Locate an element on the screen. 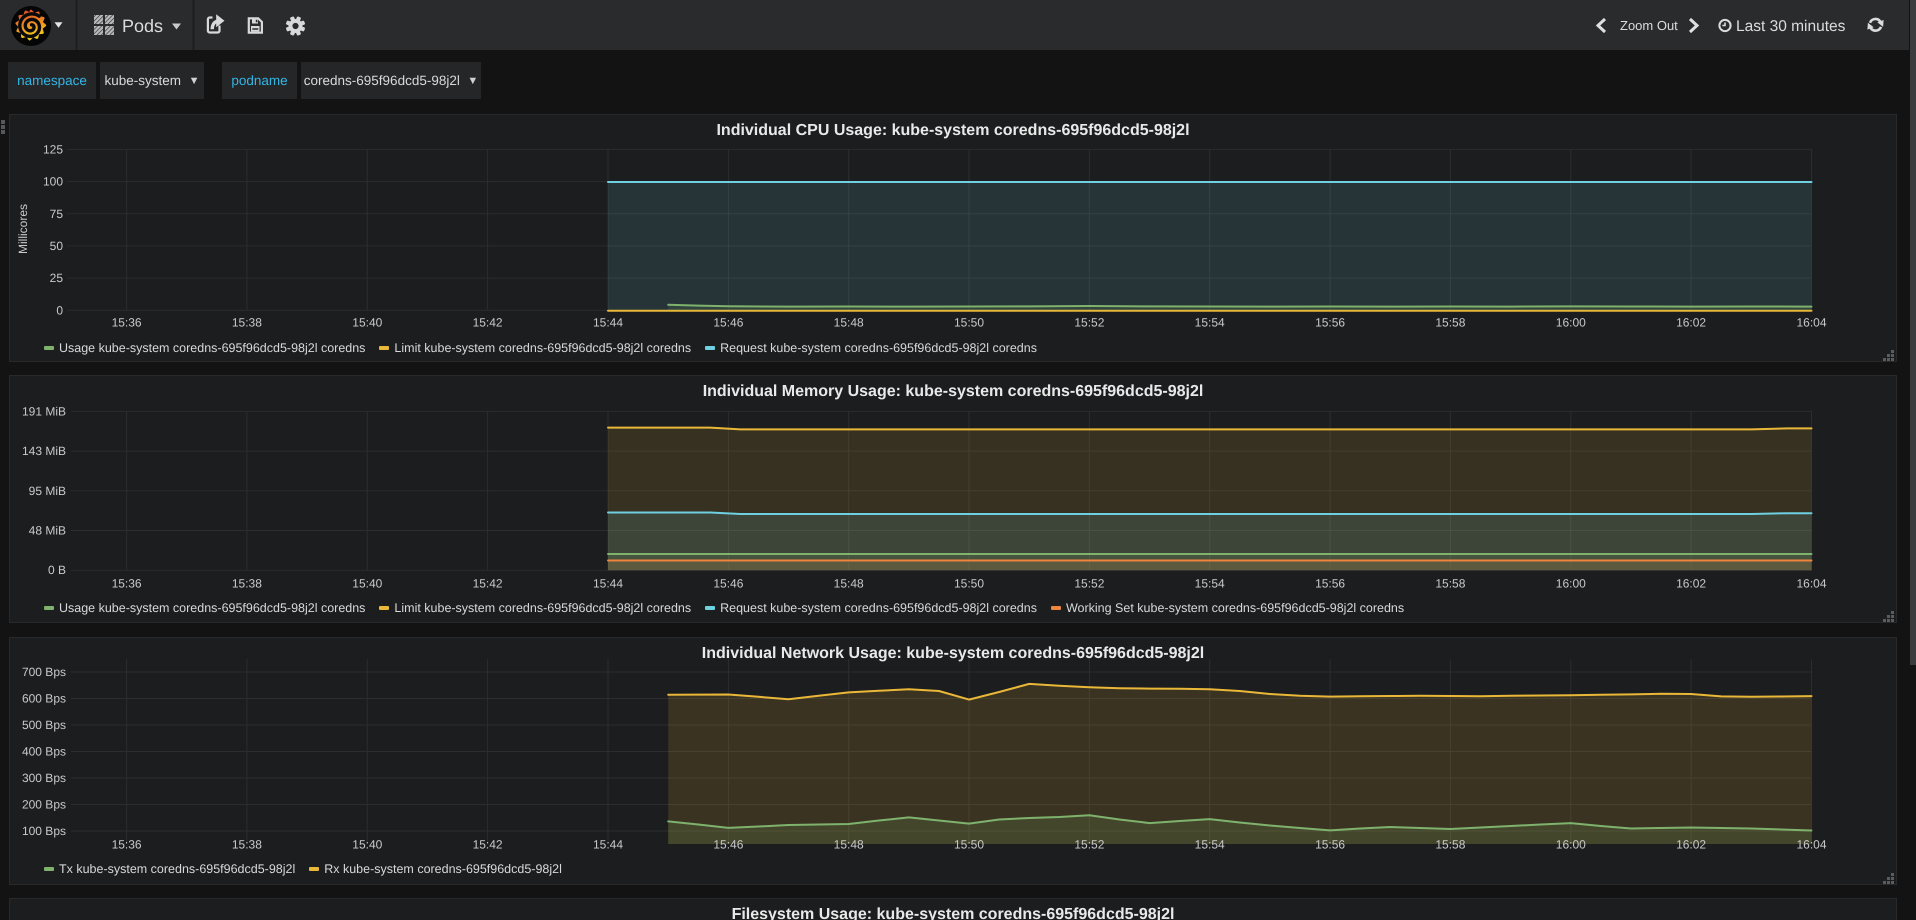  svg-text: 95 MiB is located at coordinates (47, 491).